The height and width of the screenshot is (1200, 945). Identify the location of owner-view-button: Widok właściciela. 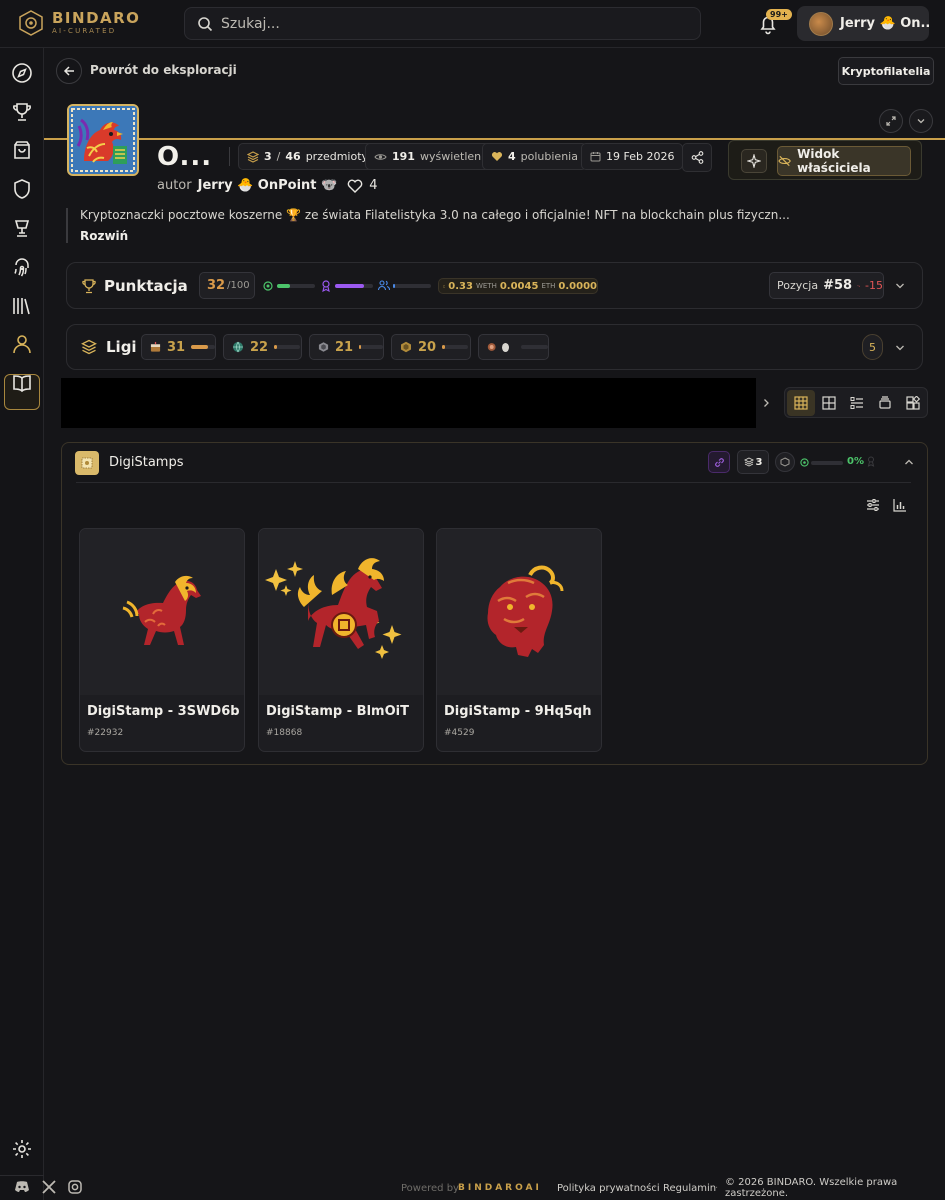
(844, 161).